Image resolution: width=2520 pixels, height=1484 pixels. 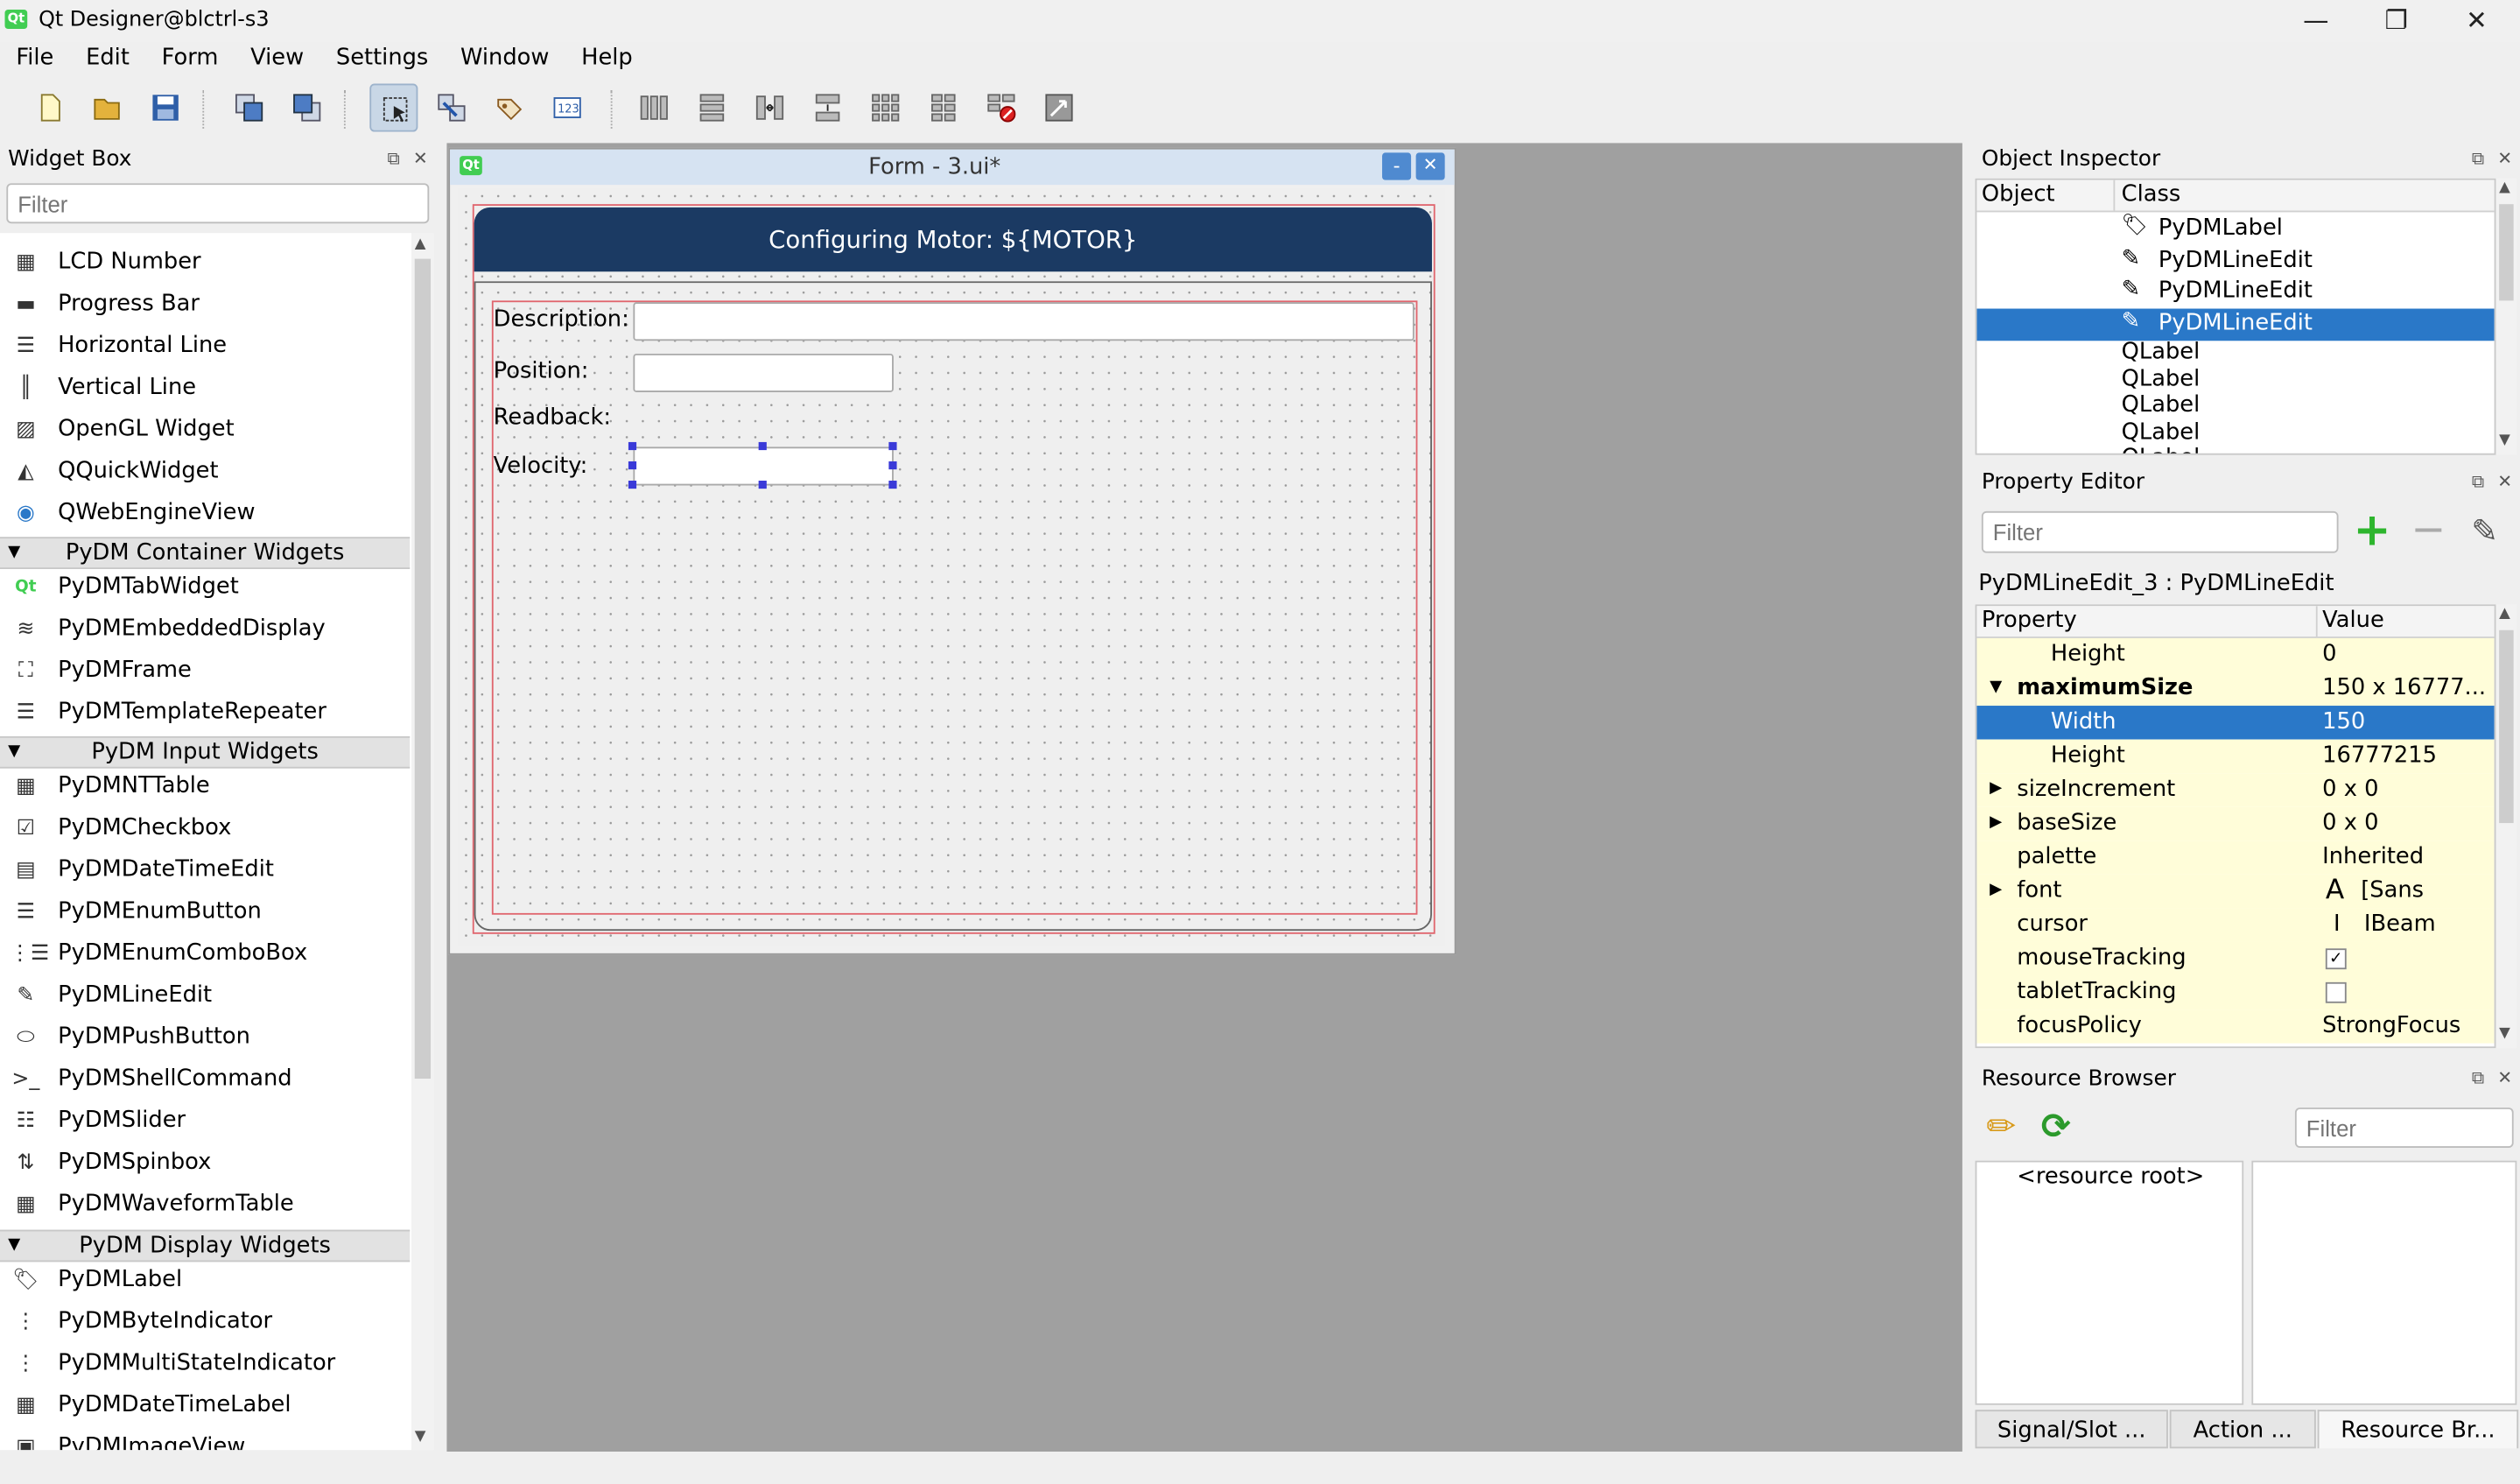 What do you see at coordinates (2235, 723) in the screenshot?
I see `property-row-width: Width 150` at bounding box center [2235, 723].